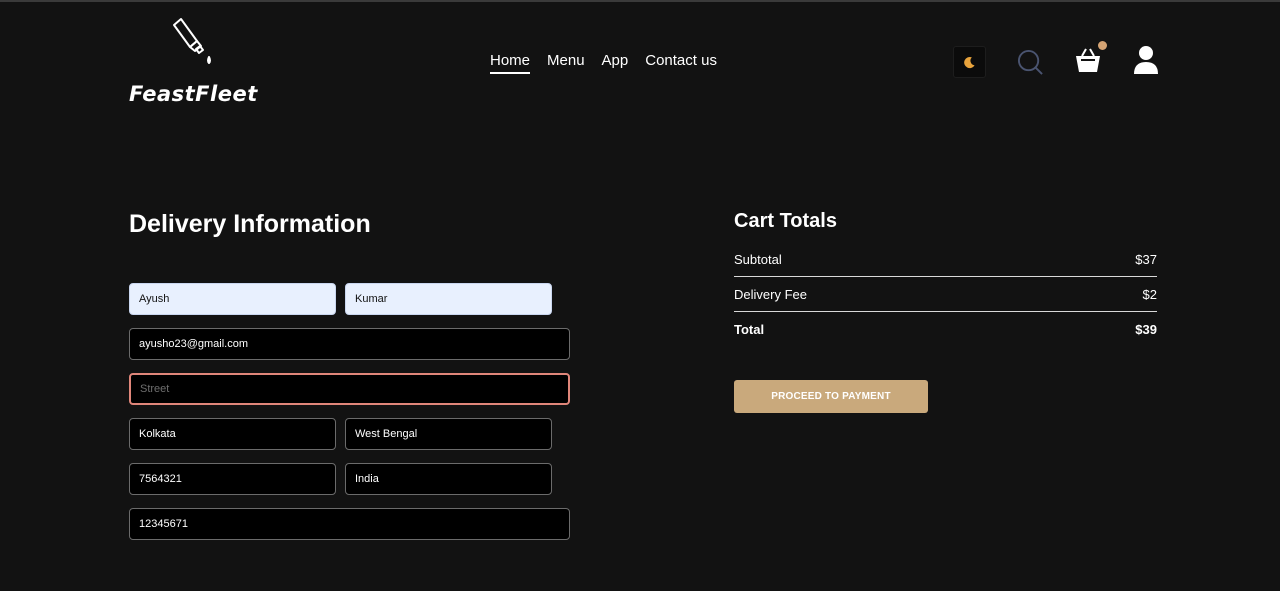  I want to click on delivery-fee-row: Delivery Fee $2, so click(945, 294).